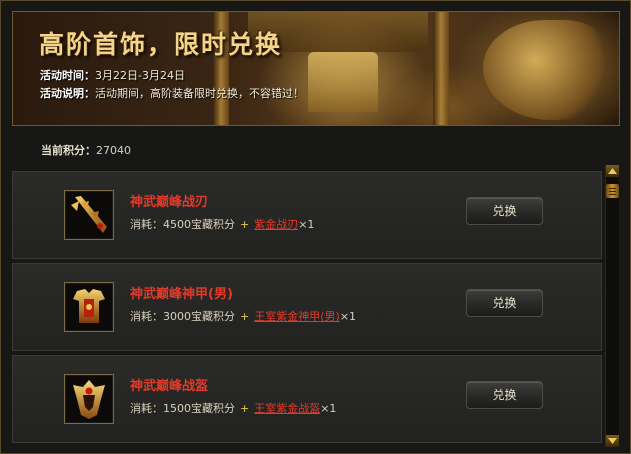 The width and height of the screenshot is (631, 454). What do you see at coordinates (181, 294) in the screenshot?
I see `item-name: 神武巅峰神甲(男)` at bounding box center [181, 294].